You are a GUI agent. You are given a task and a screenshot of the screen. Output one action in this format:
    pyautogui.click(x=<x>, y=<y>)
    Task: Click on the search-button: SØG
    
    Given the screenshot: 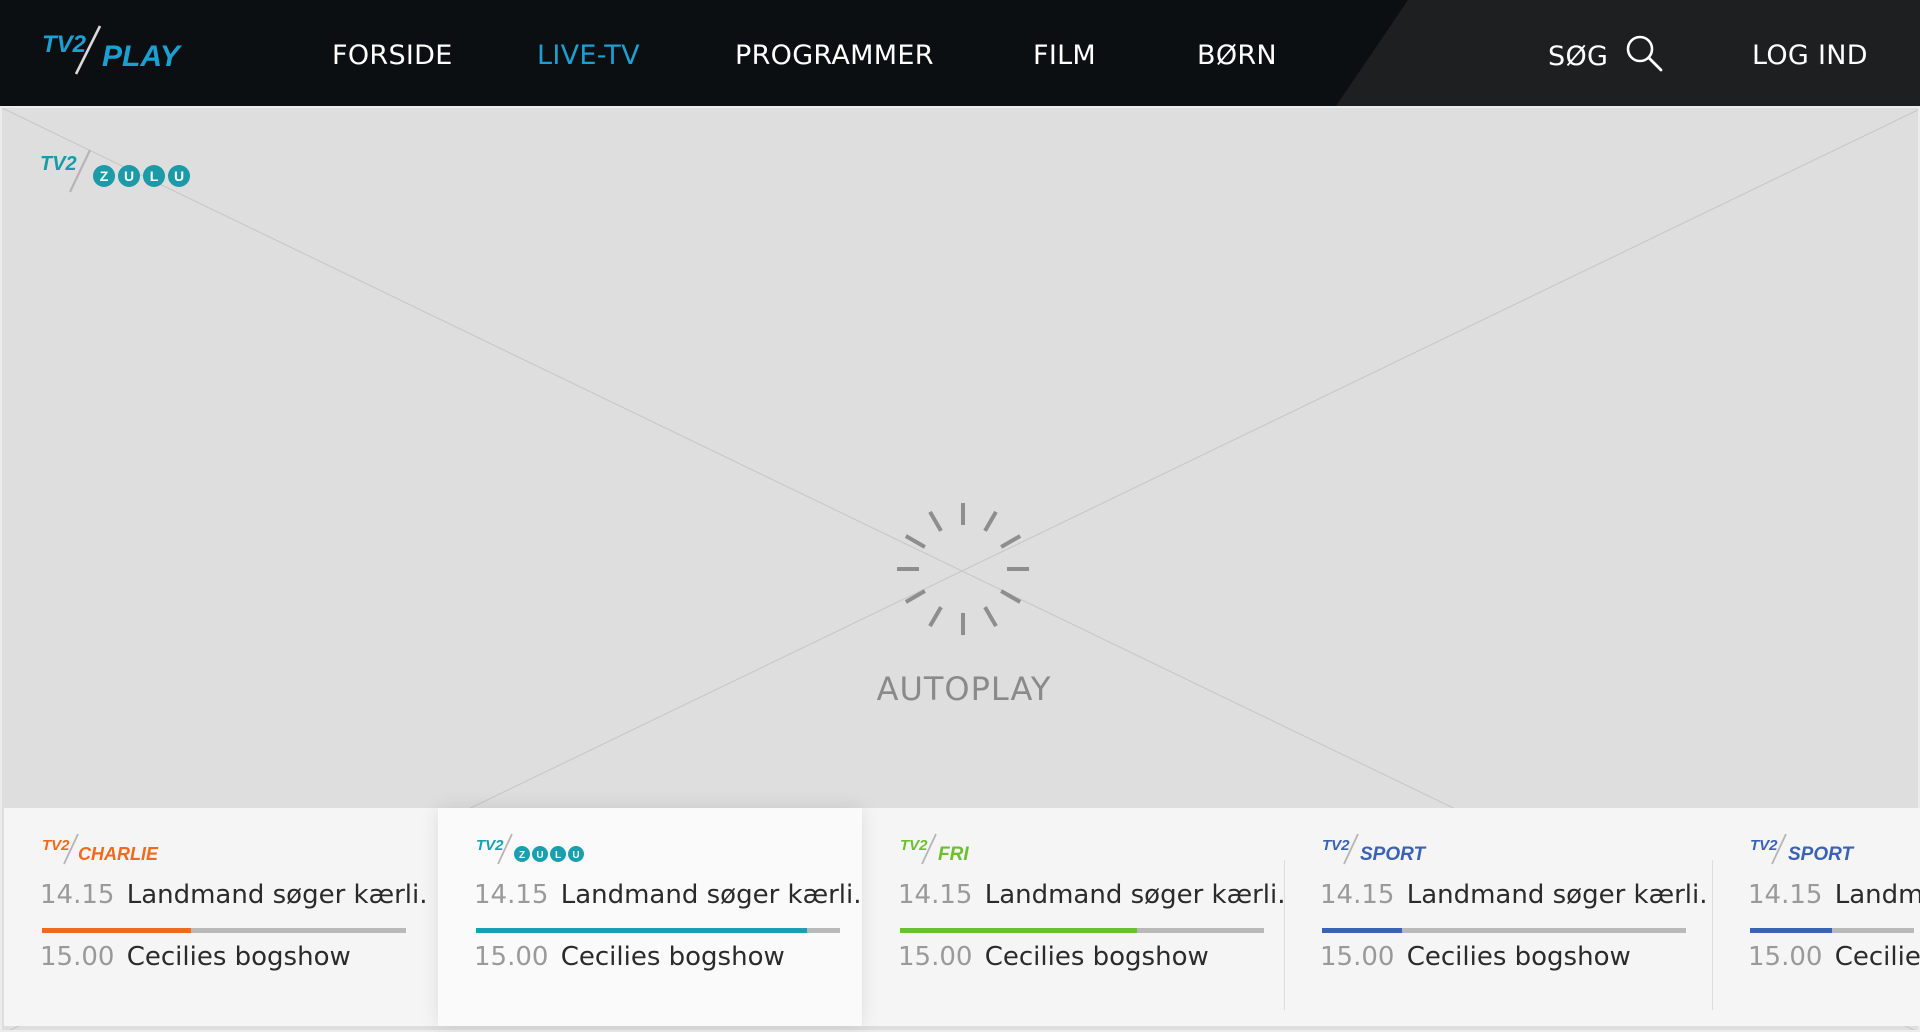 What is the action you would take?
    pyautogui.click(x=1606, y=53)
    